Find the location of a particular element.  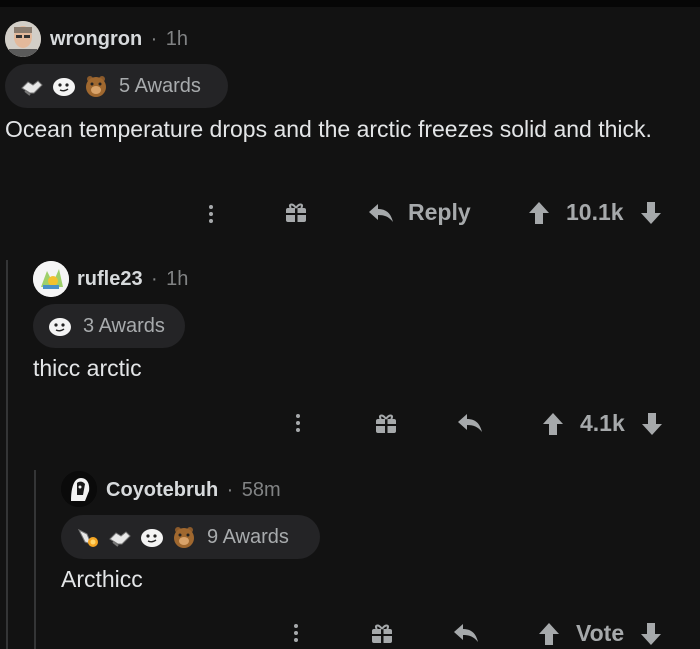

awards-pill: 5 Awards is located at coordinates (116, 86).